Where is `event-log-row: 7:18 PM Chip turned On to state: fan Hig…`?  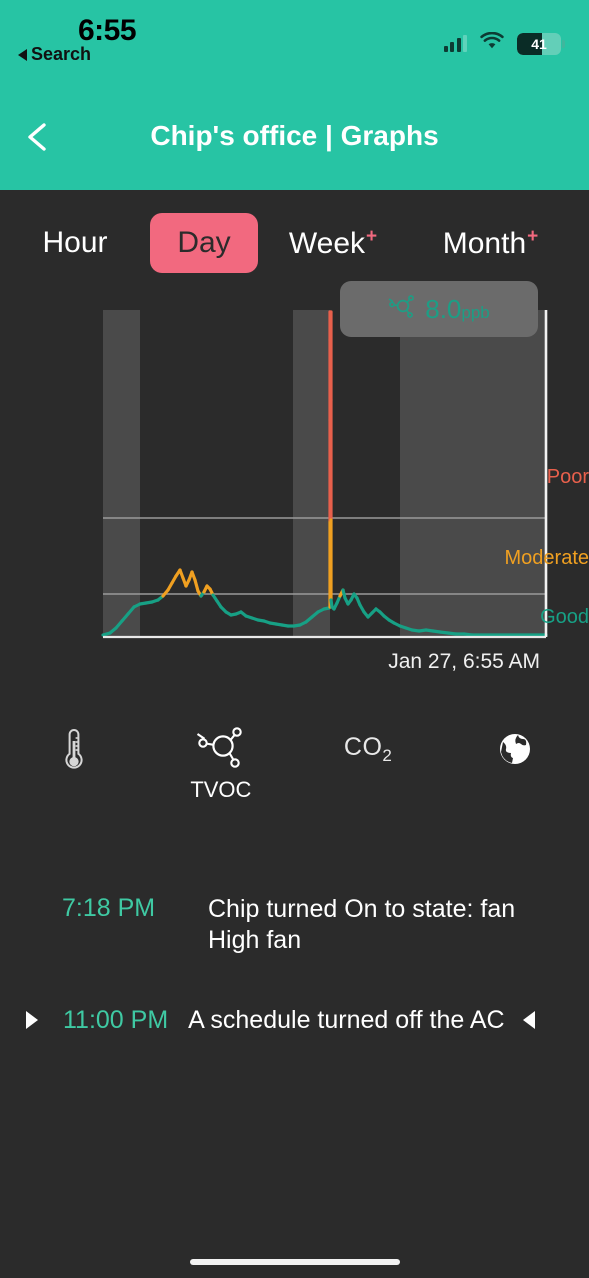 event-log-row: 7:18 PM Chip turned On to state: fan Hig… is located at coordinates (294, 924).